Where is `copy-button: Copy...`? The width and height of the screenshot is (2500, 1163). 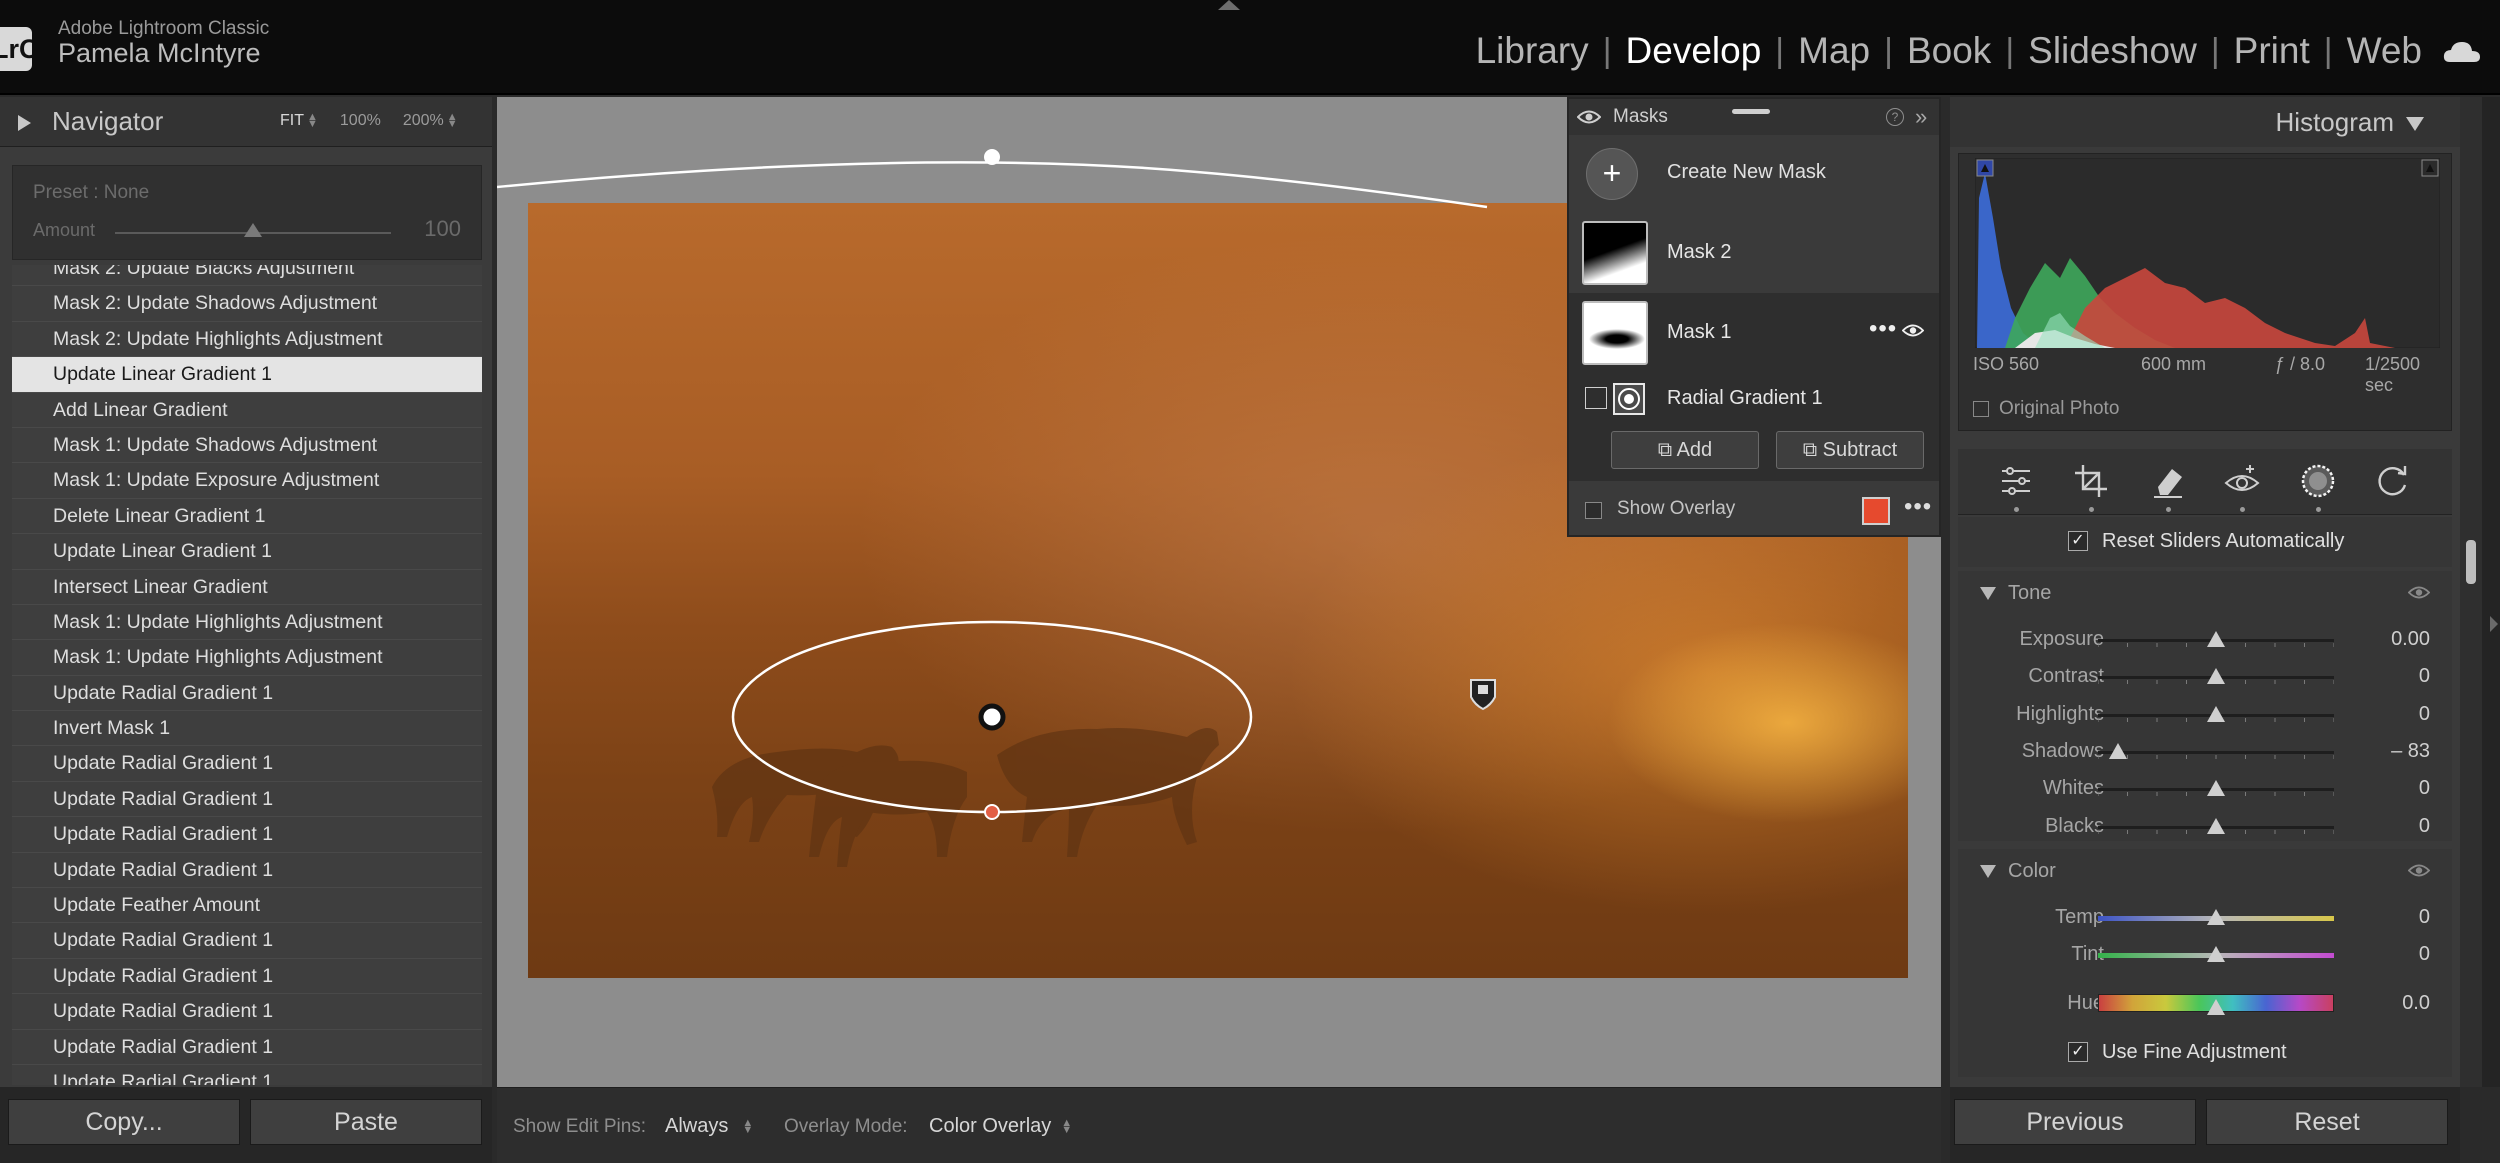 copy-button: Copy... is located at coordinates (124, 1122).